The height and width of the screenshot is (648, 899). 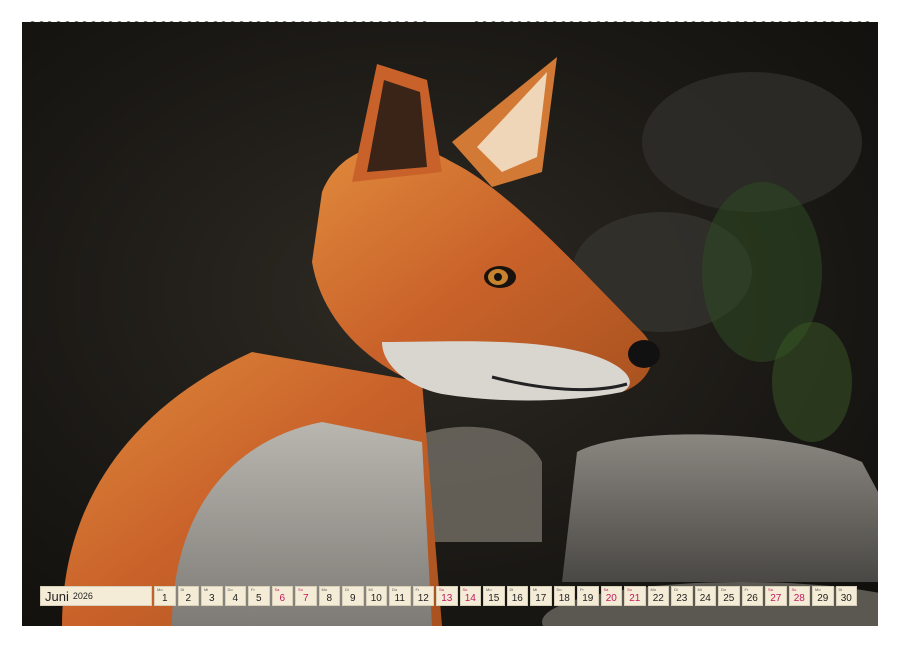 I want to click on day-number: 9, so click(x=353, y=598).